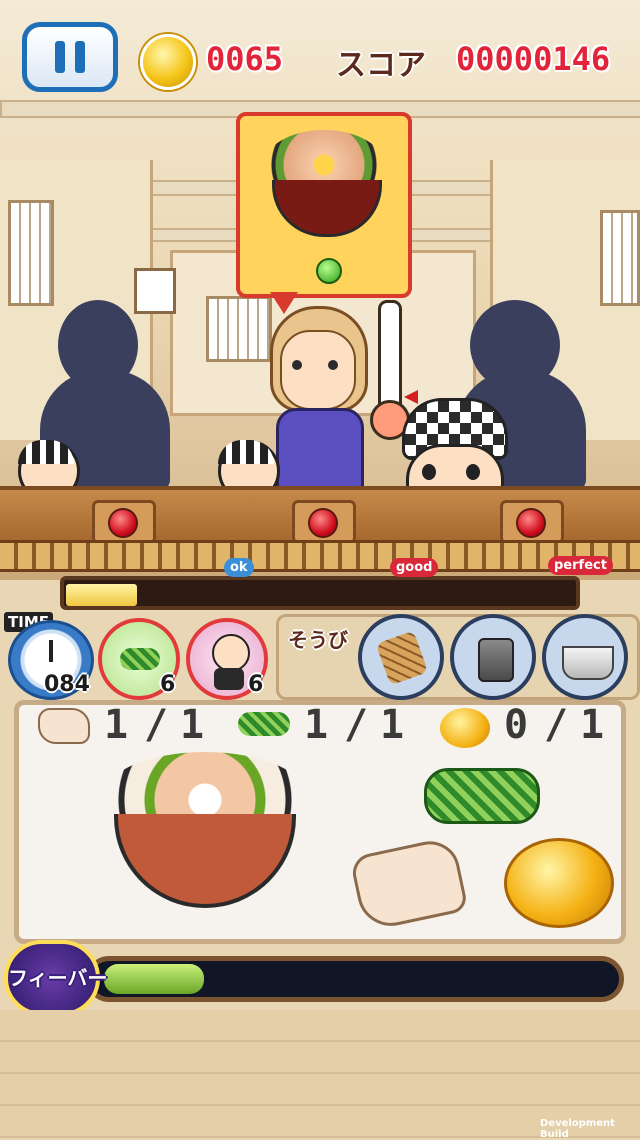  I want to click on onion-count-total: 1, so click(392, 725).